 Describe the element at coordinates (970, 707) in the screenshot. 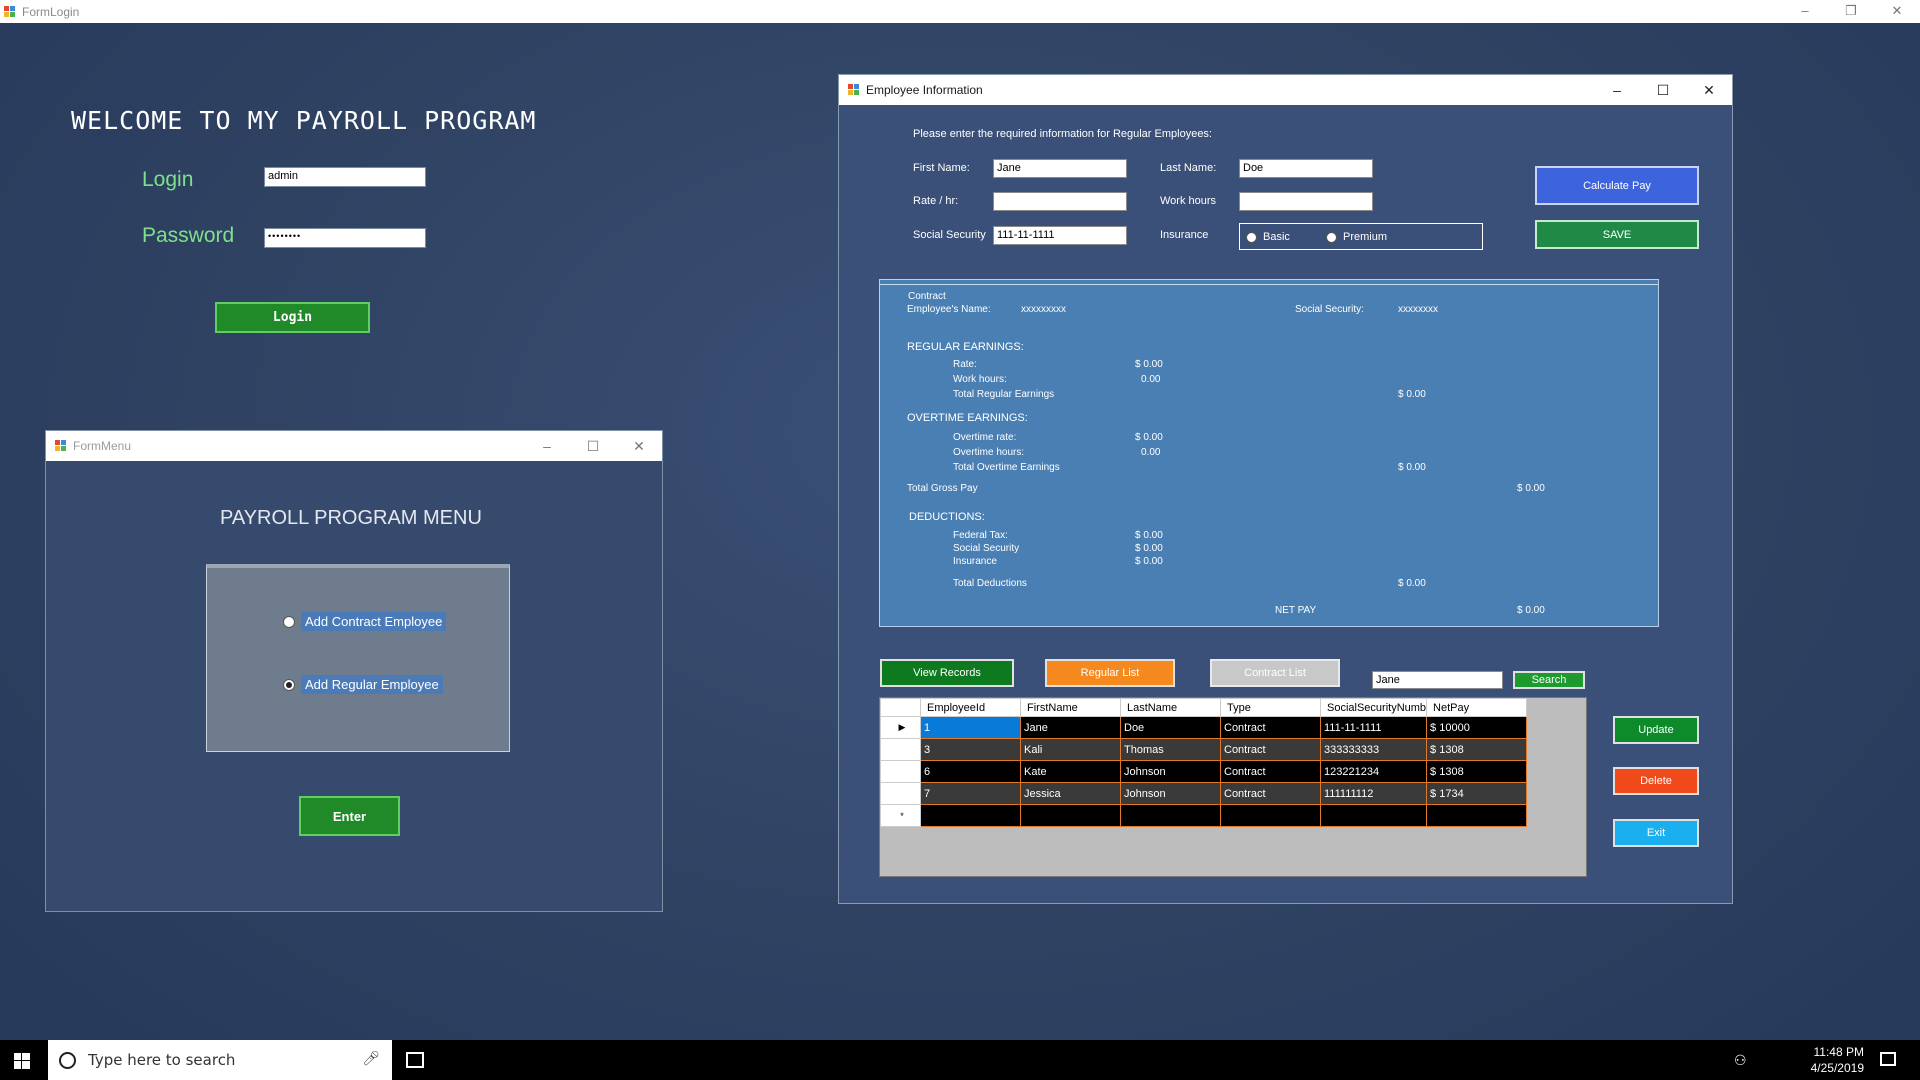

I see `column-header: EmployeeId` at that location.